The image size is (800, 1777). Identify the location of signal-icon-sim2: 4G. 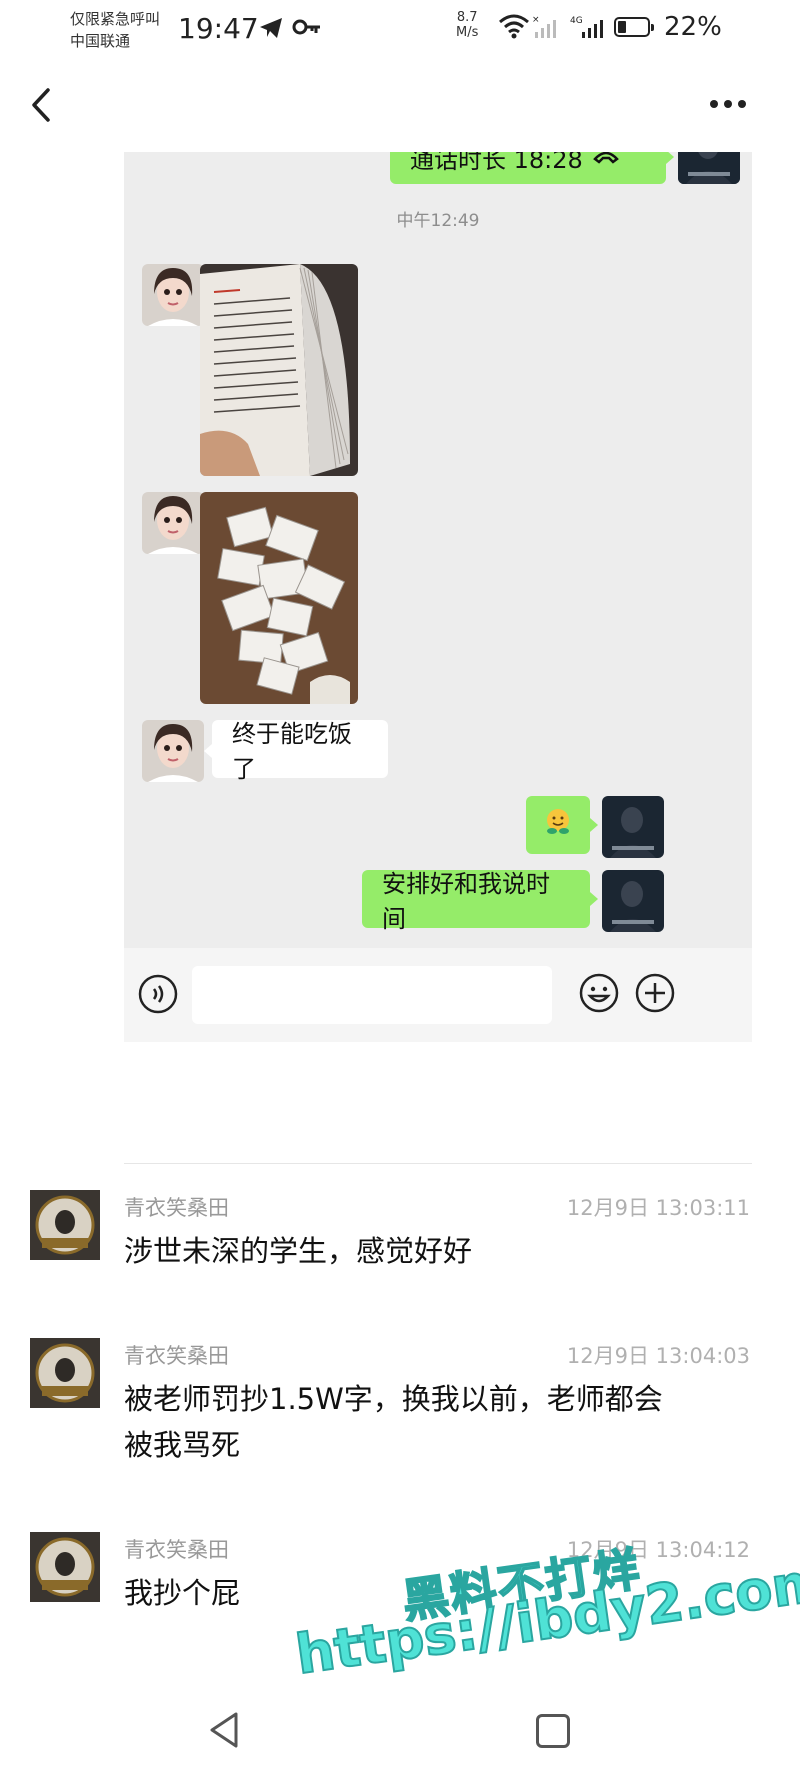
(588, 29).